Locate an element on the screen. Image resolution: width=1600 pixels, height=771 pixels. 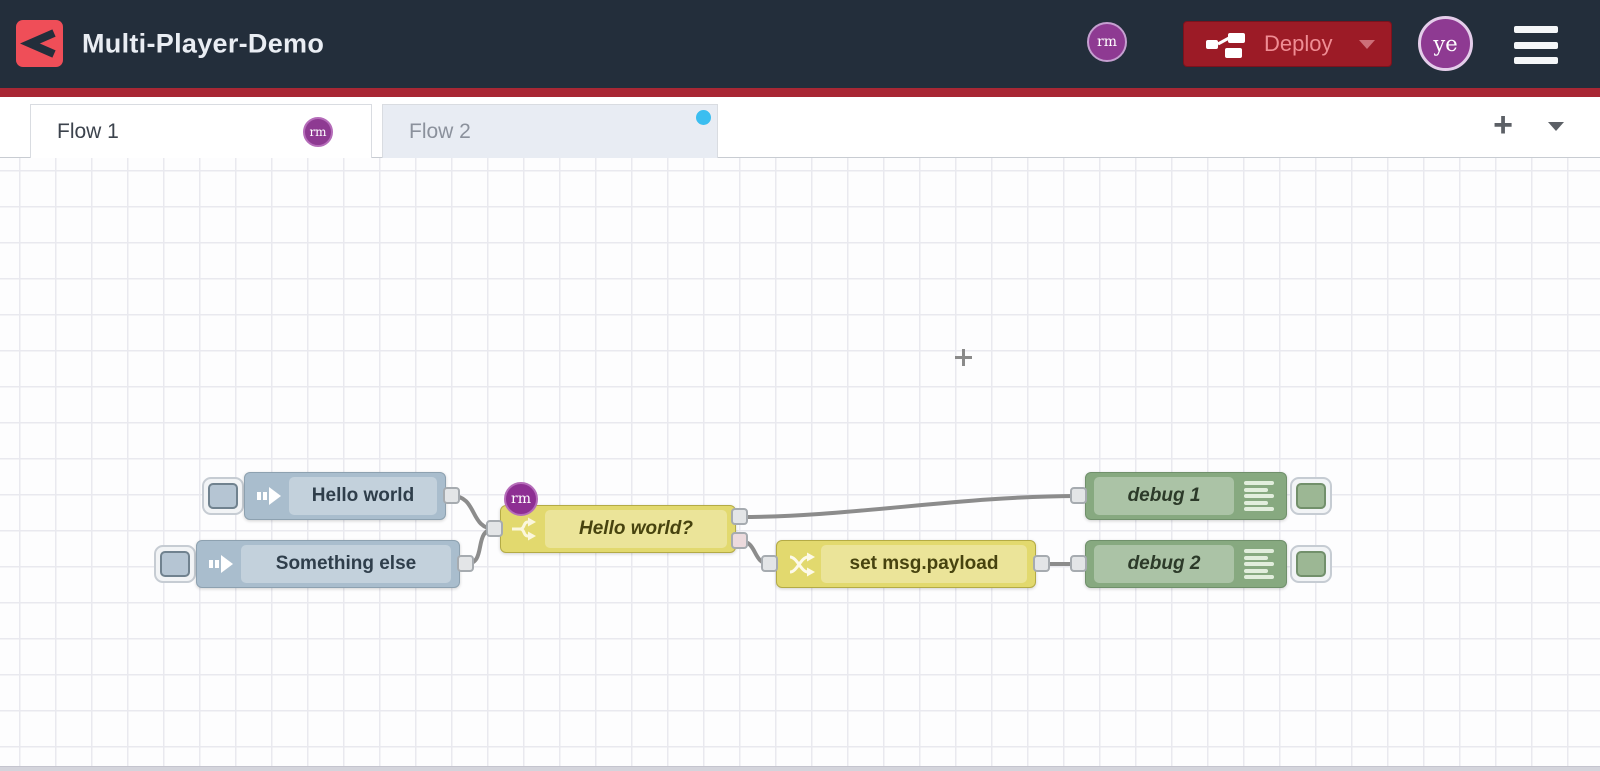
current-user-avatar: ye is located at coordinates (1445, 43).